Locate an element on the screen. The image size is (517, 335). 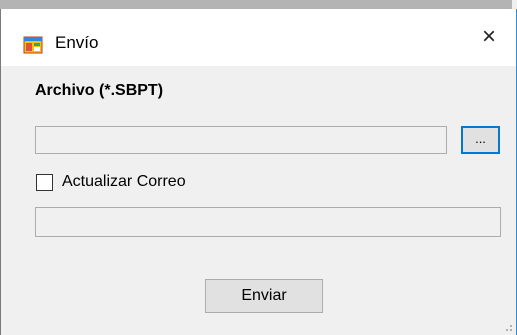
file-label: Archivo (*.SBPT) is located at coordinates (99, 90).